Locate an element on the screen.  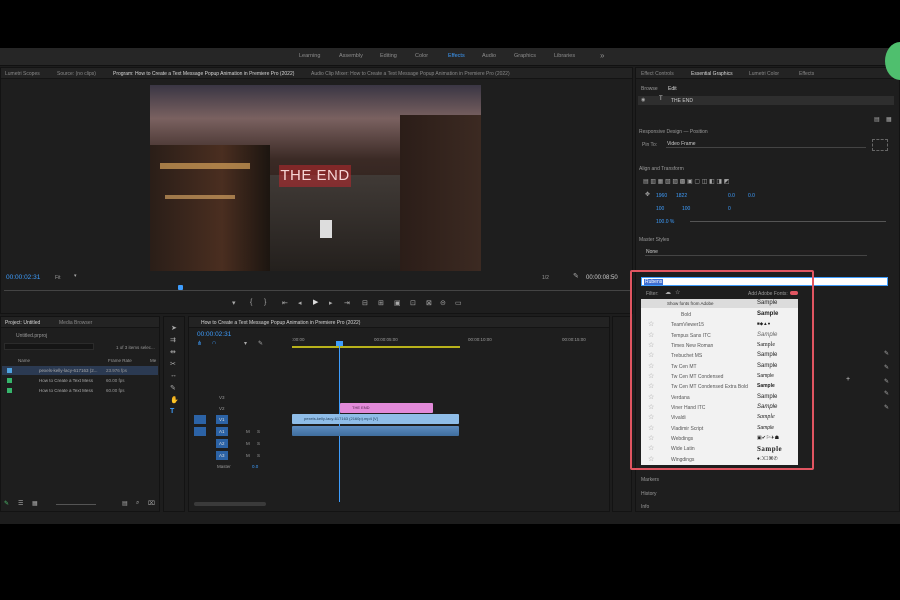
project-search-input is located at coordinates (49, 346).